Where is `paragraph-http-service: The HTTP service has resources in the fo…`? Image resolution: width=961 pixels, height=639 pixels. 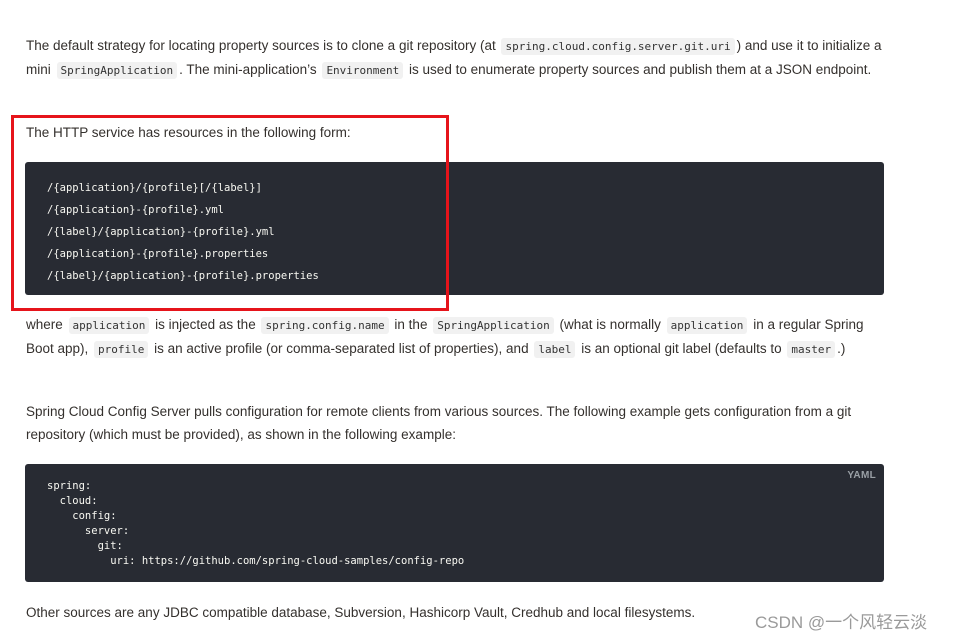
paragraph-http-service: The HTTP service has resources in the fo… is located at coordinates (188, 132).